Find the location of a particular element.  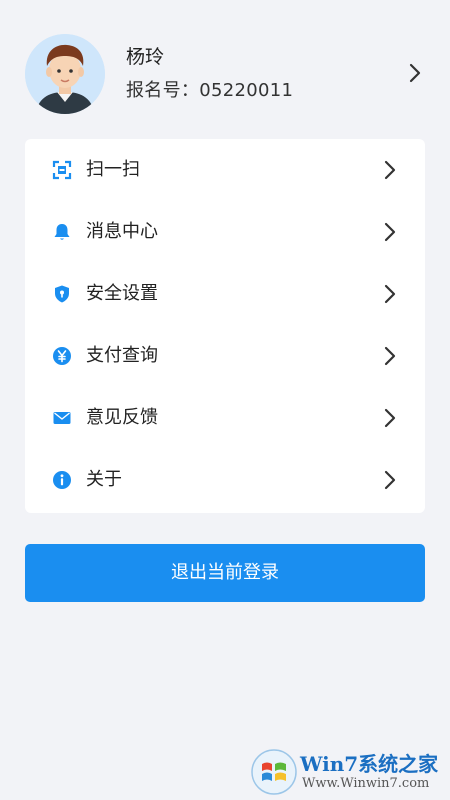

yuan-icon is located at coordinates (62, 356).